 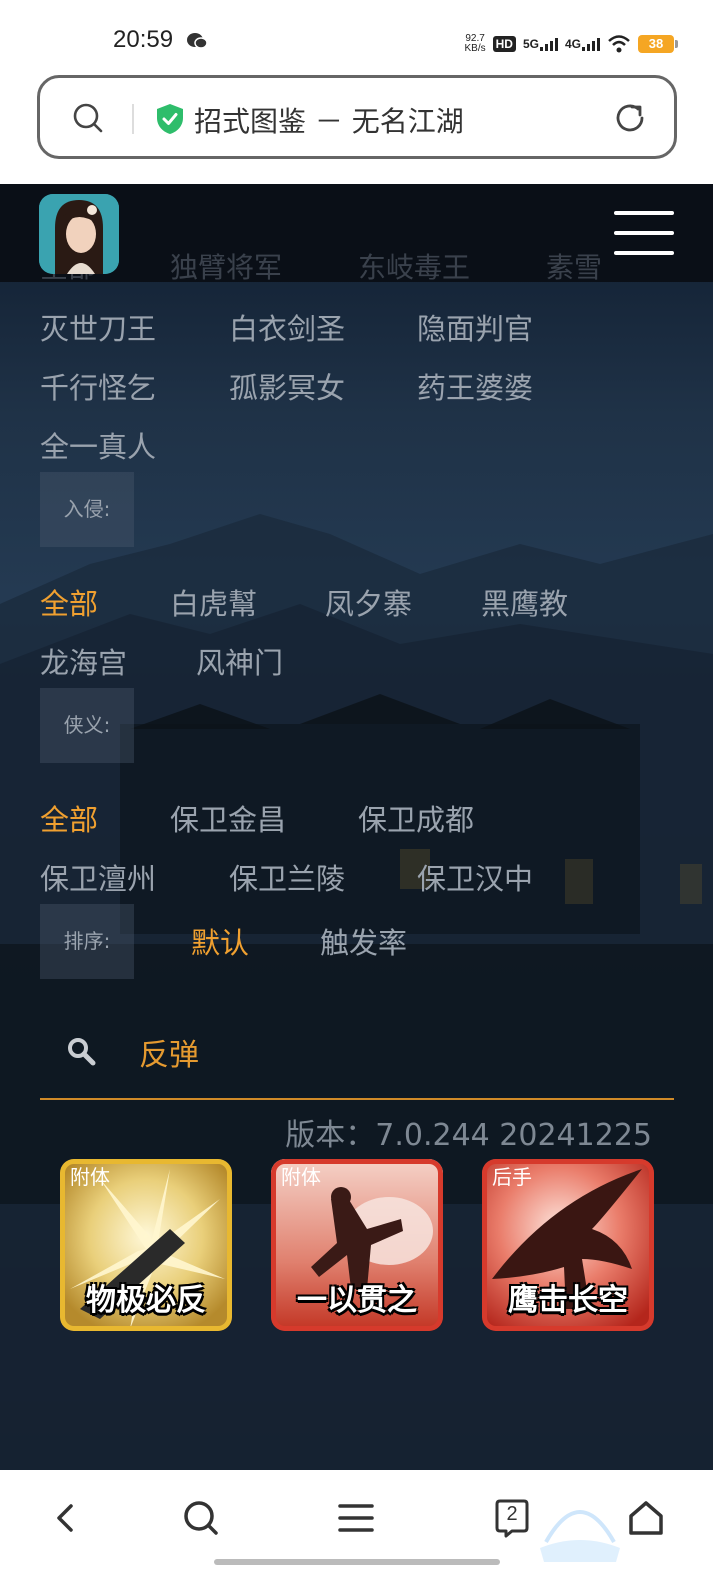 What do you see at coordinates (357, 1562) in the screenshot?
I see `gesture-bar` at bounding box center [357, 1562].